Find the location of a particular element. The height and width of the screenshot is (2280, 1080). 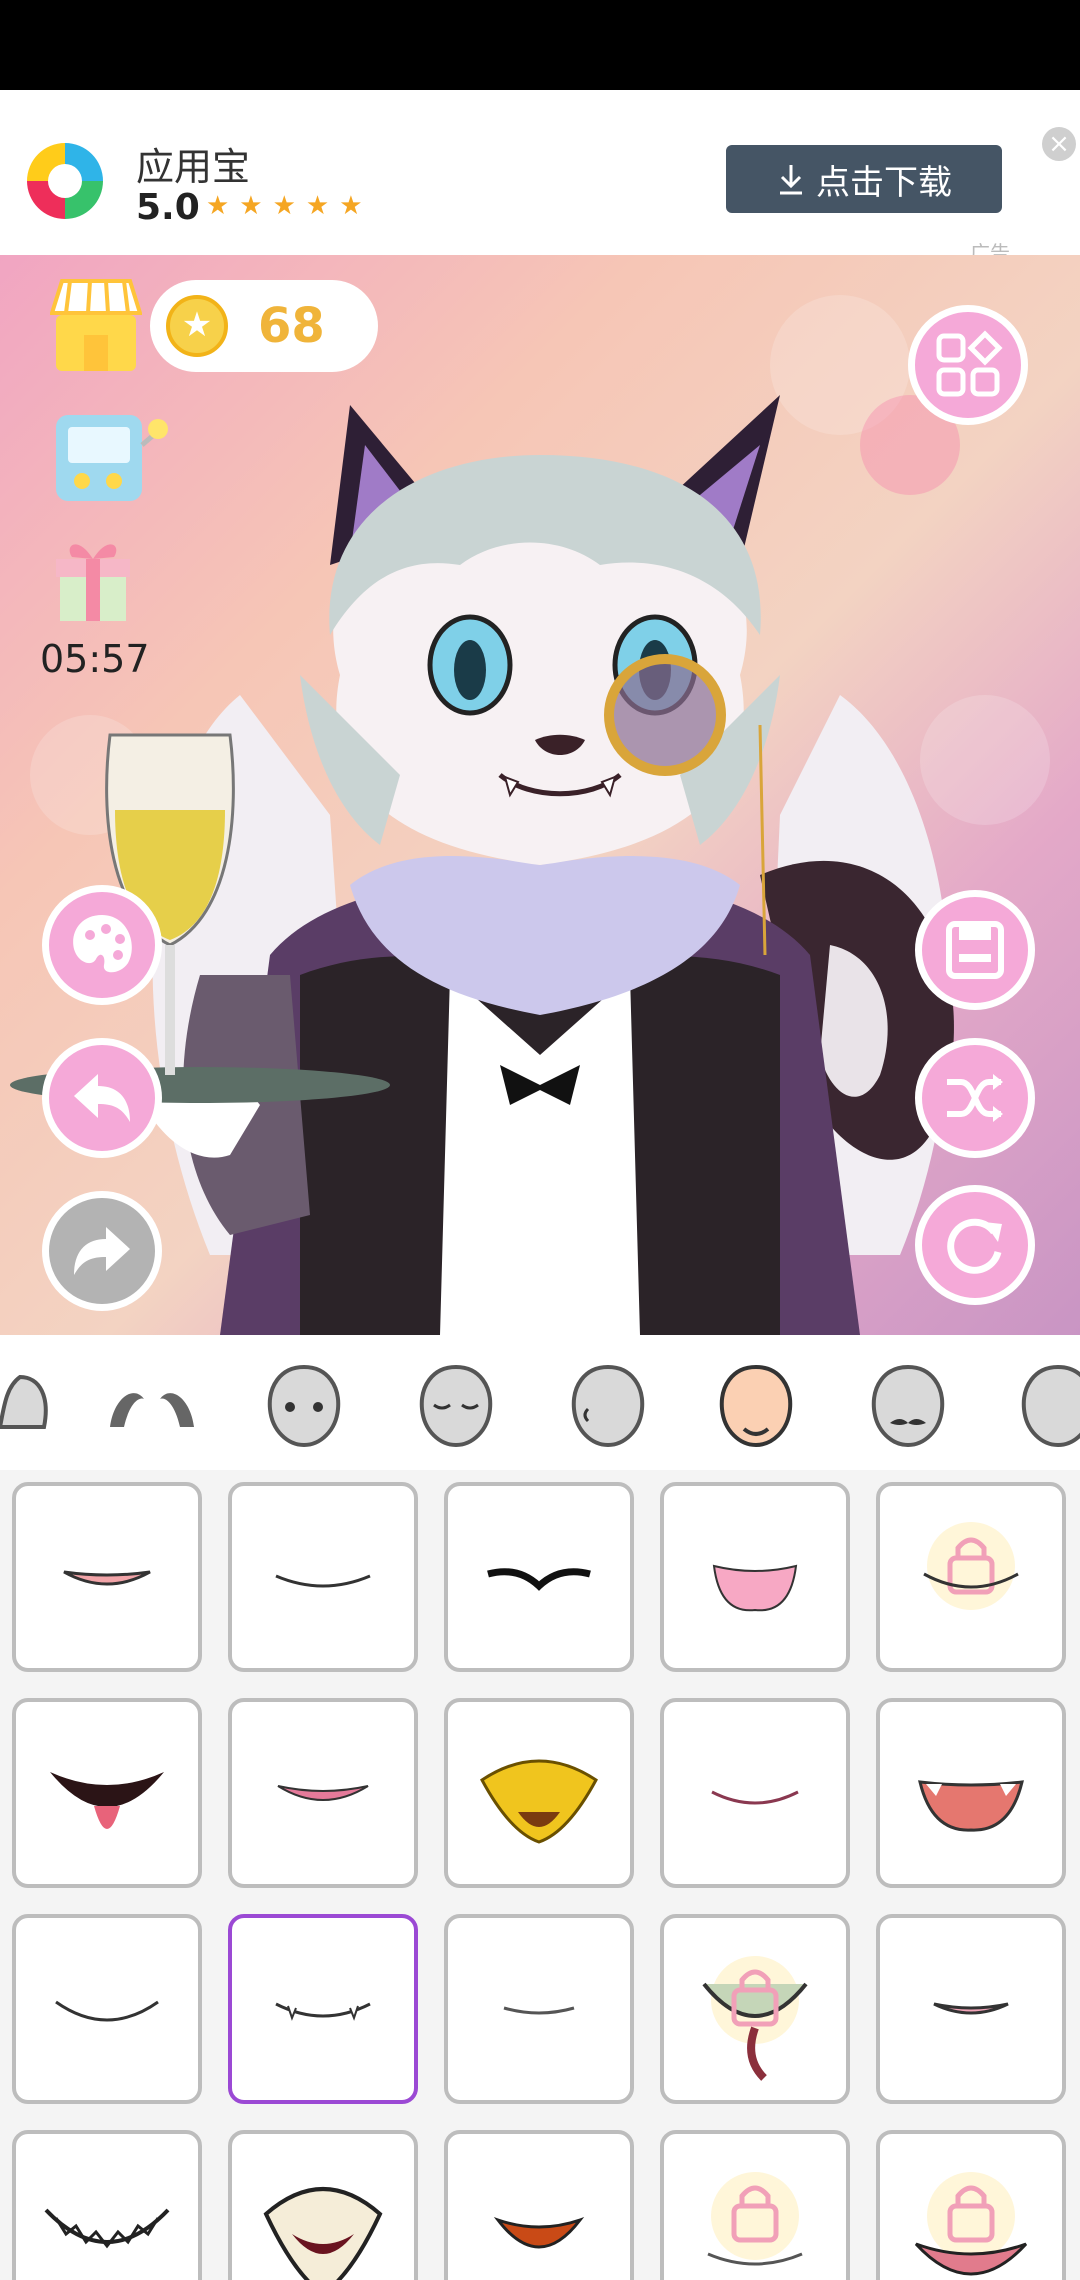

tab-face-mustache is located at coordinates (908, 1405).